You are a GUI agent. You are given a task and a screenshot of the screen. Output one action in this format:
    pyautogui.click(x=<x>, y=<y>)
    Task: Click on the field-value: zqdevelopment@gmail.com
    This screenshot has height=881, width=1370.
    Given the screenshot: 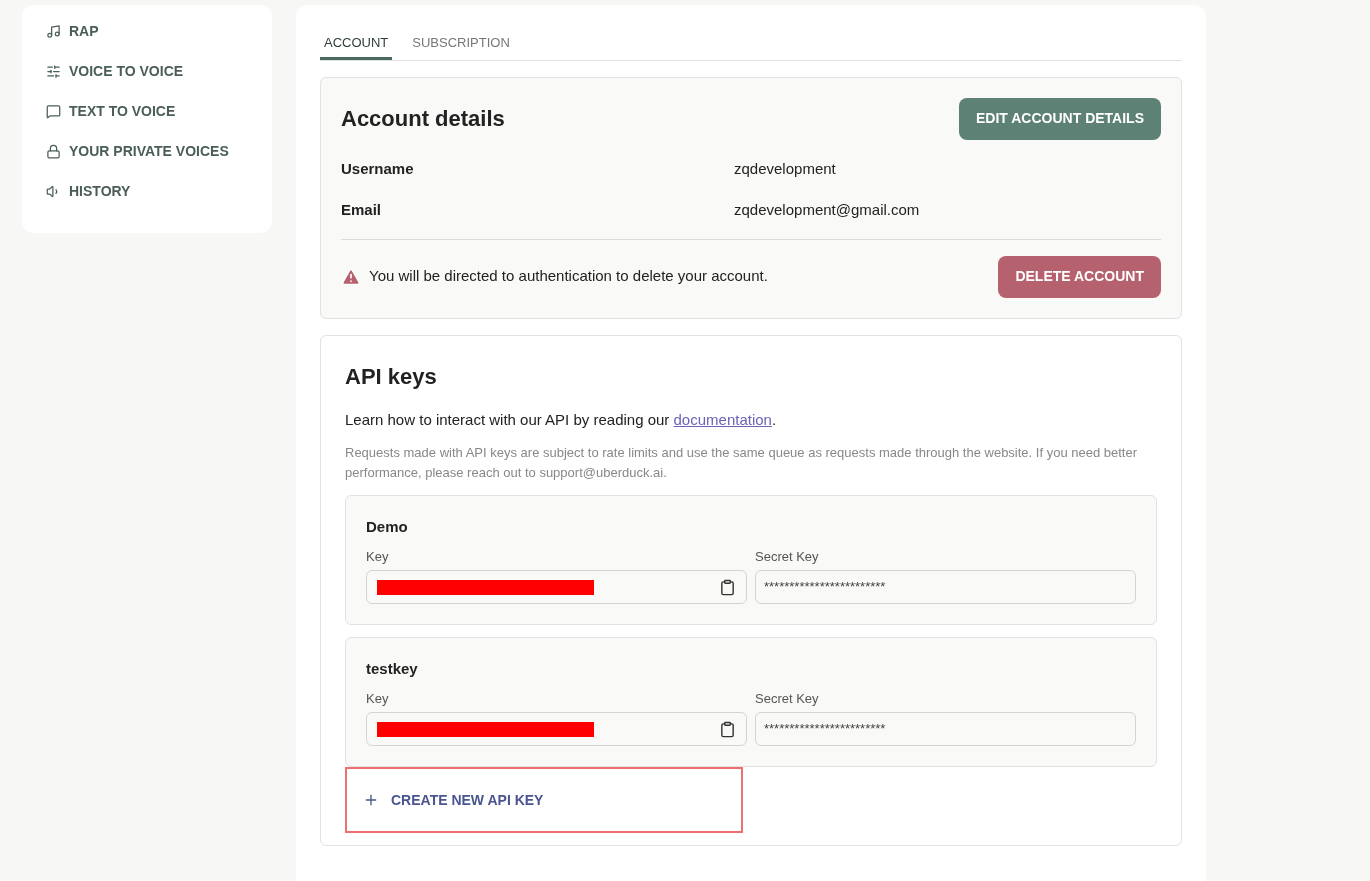 What is the action you would take?
    pyautogui.click(x=827, y=210)
    